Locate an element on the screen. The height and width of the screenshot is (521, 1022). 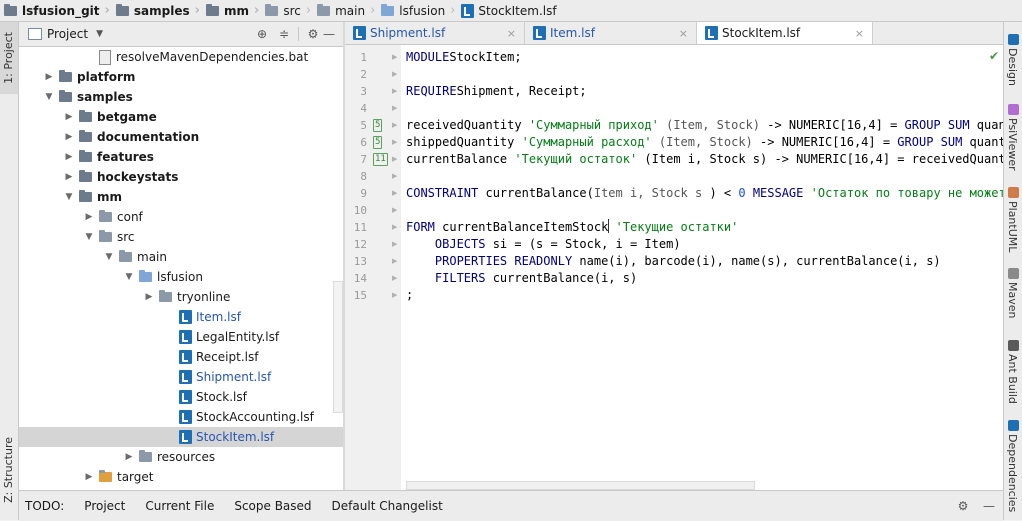
right-tool-tab: PlantUML is located at coordinates (1012, 226).